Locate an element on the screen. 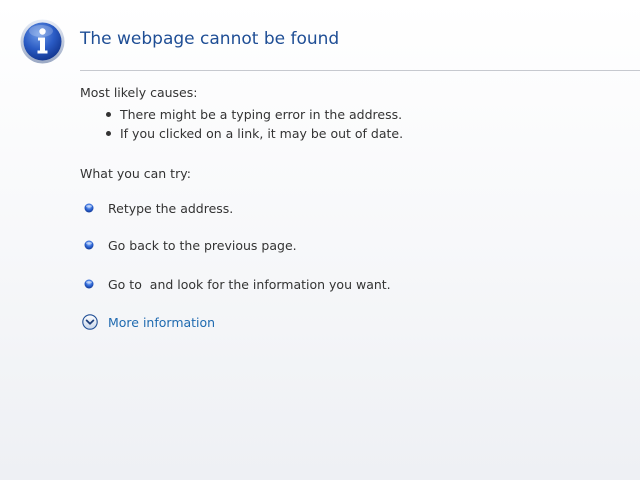  info-icon is located at coordinates (42, 41).